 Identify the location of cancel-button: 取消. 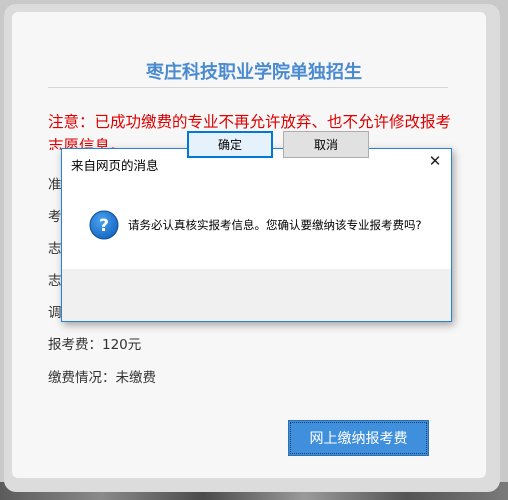
(326, 144).